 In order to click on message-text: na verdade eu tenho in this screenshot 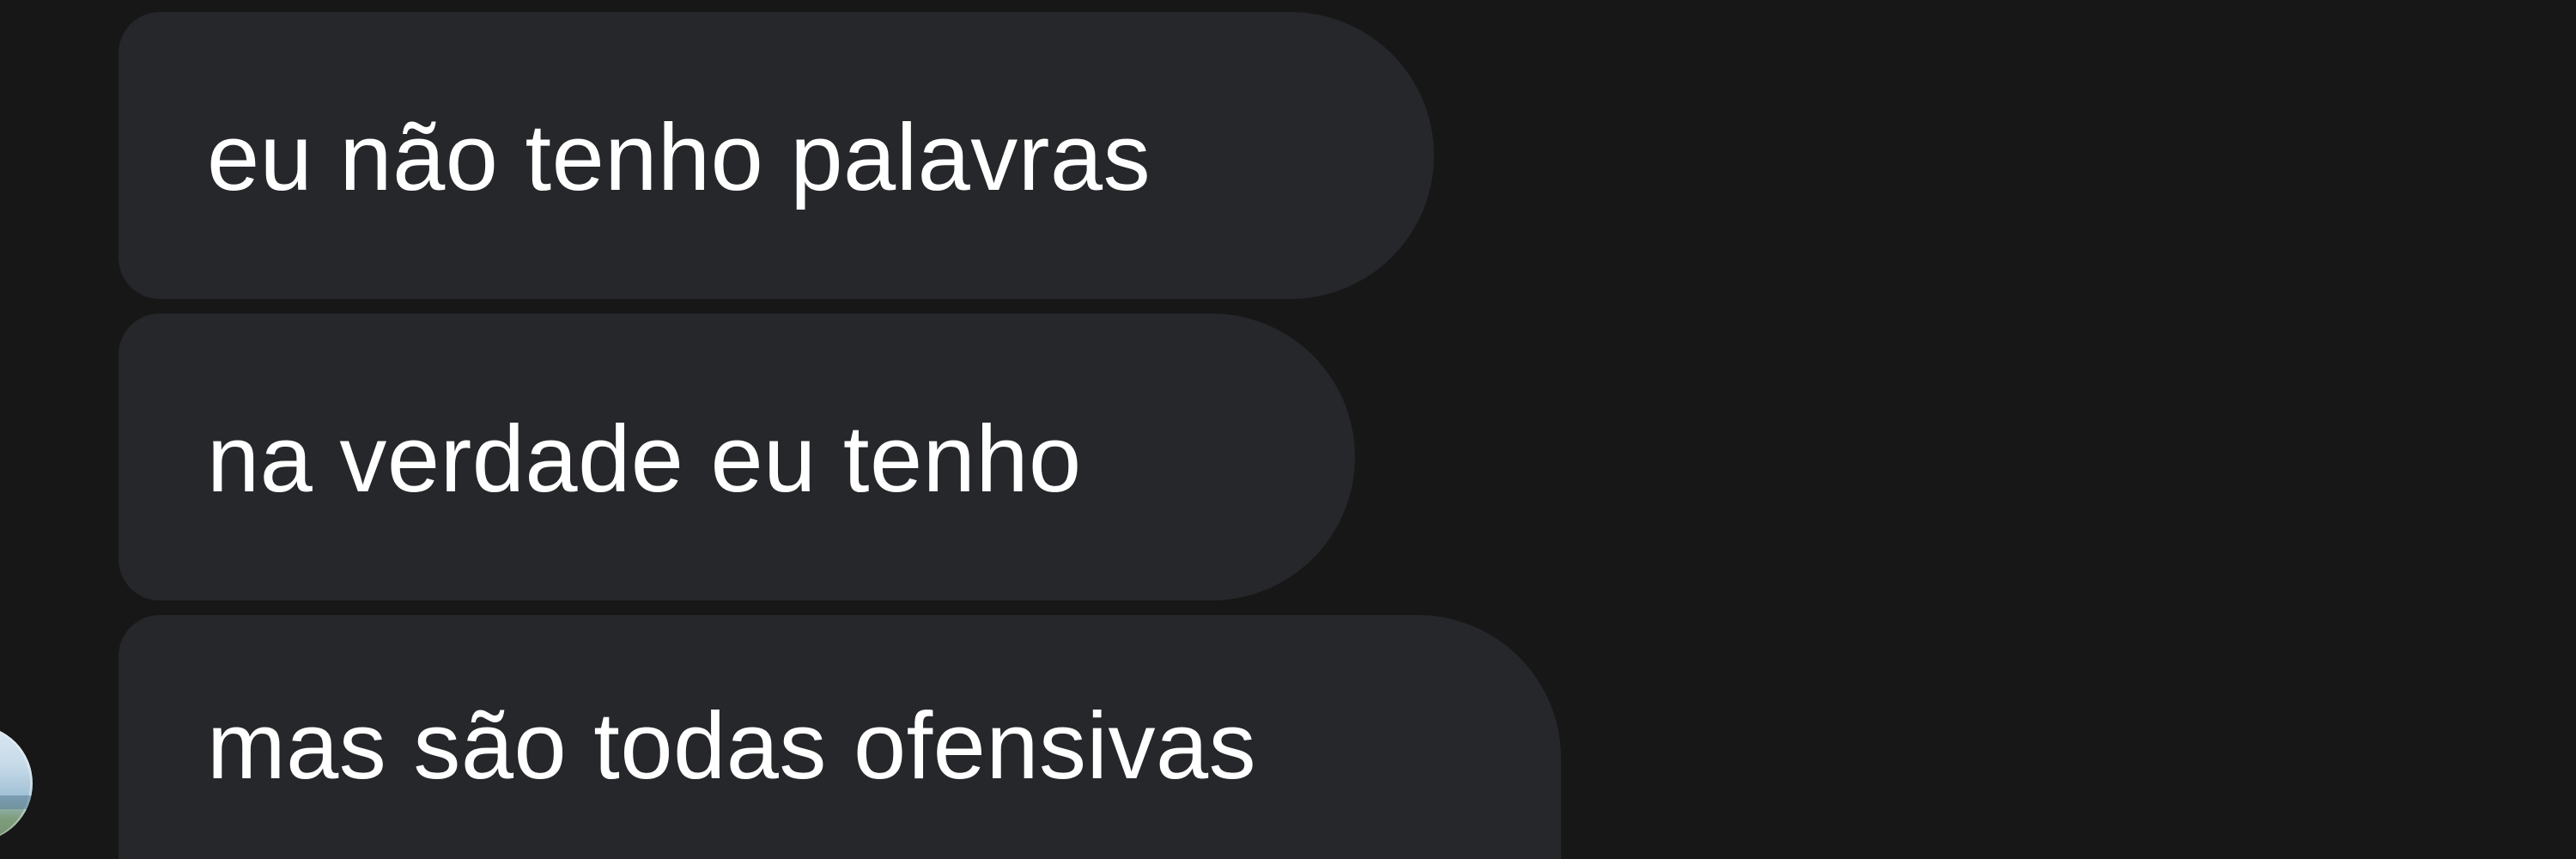, I will do `click(644, 459)`.